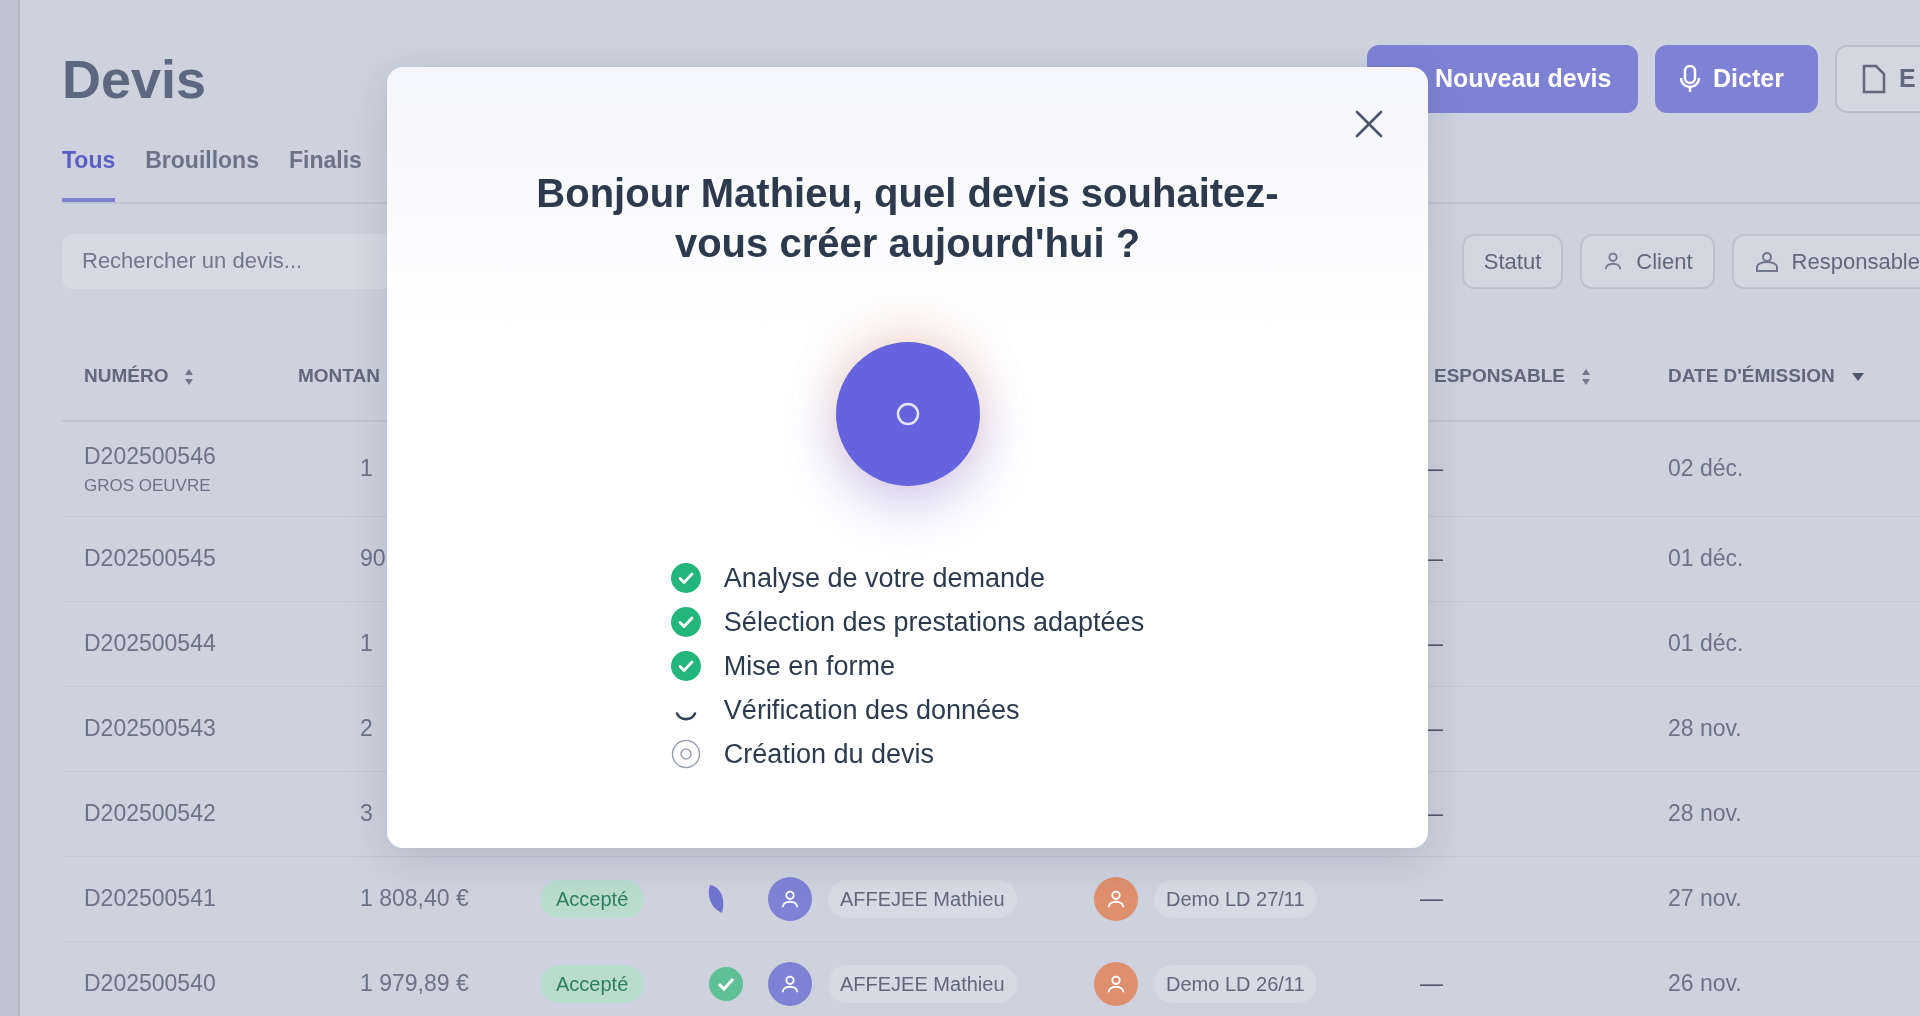 The height and width of the screenshot is (1016, 1920). Describe the element at coordinates (325, 172) in the screenshot. I see `tab: Finalis` at that location.